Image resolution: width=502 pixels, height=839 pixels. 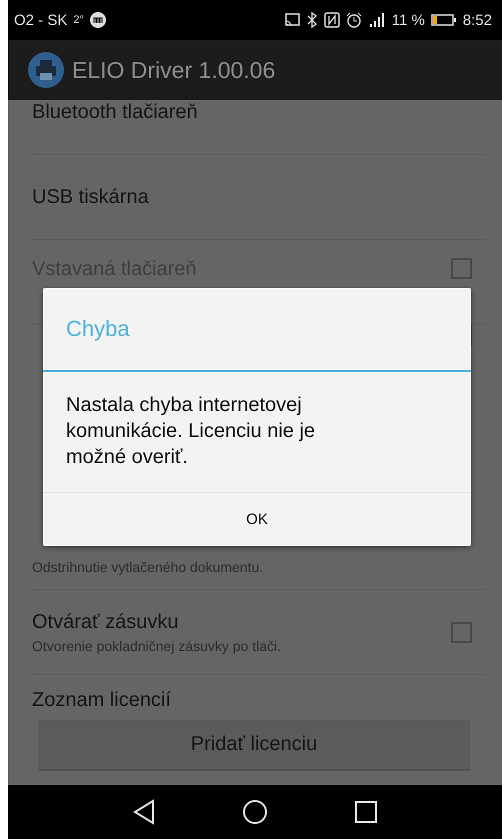 What do you see at coordinates (157, 646) in the screenshot?
I see `setting-summary: Otvorenie pokladničnej zásuvky po tlači.` at bounding box center [157, 646].